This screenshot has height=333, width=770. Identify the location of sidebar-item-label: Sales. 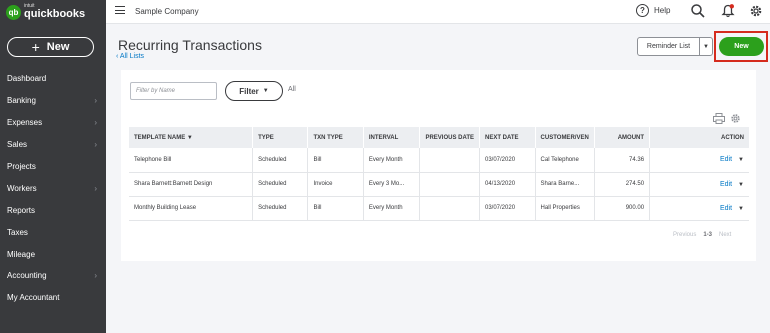
(17, 145).